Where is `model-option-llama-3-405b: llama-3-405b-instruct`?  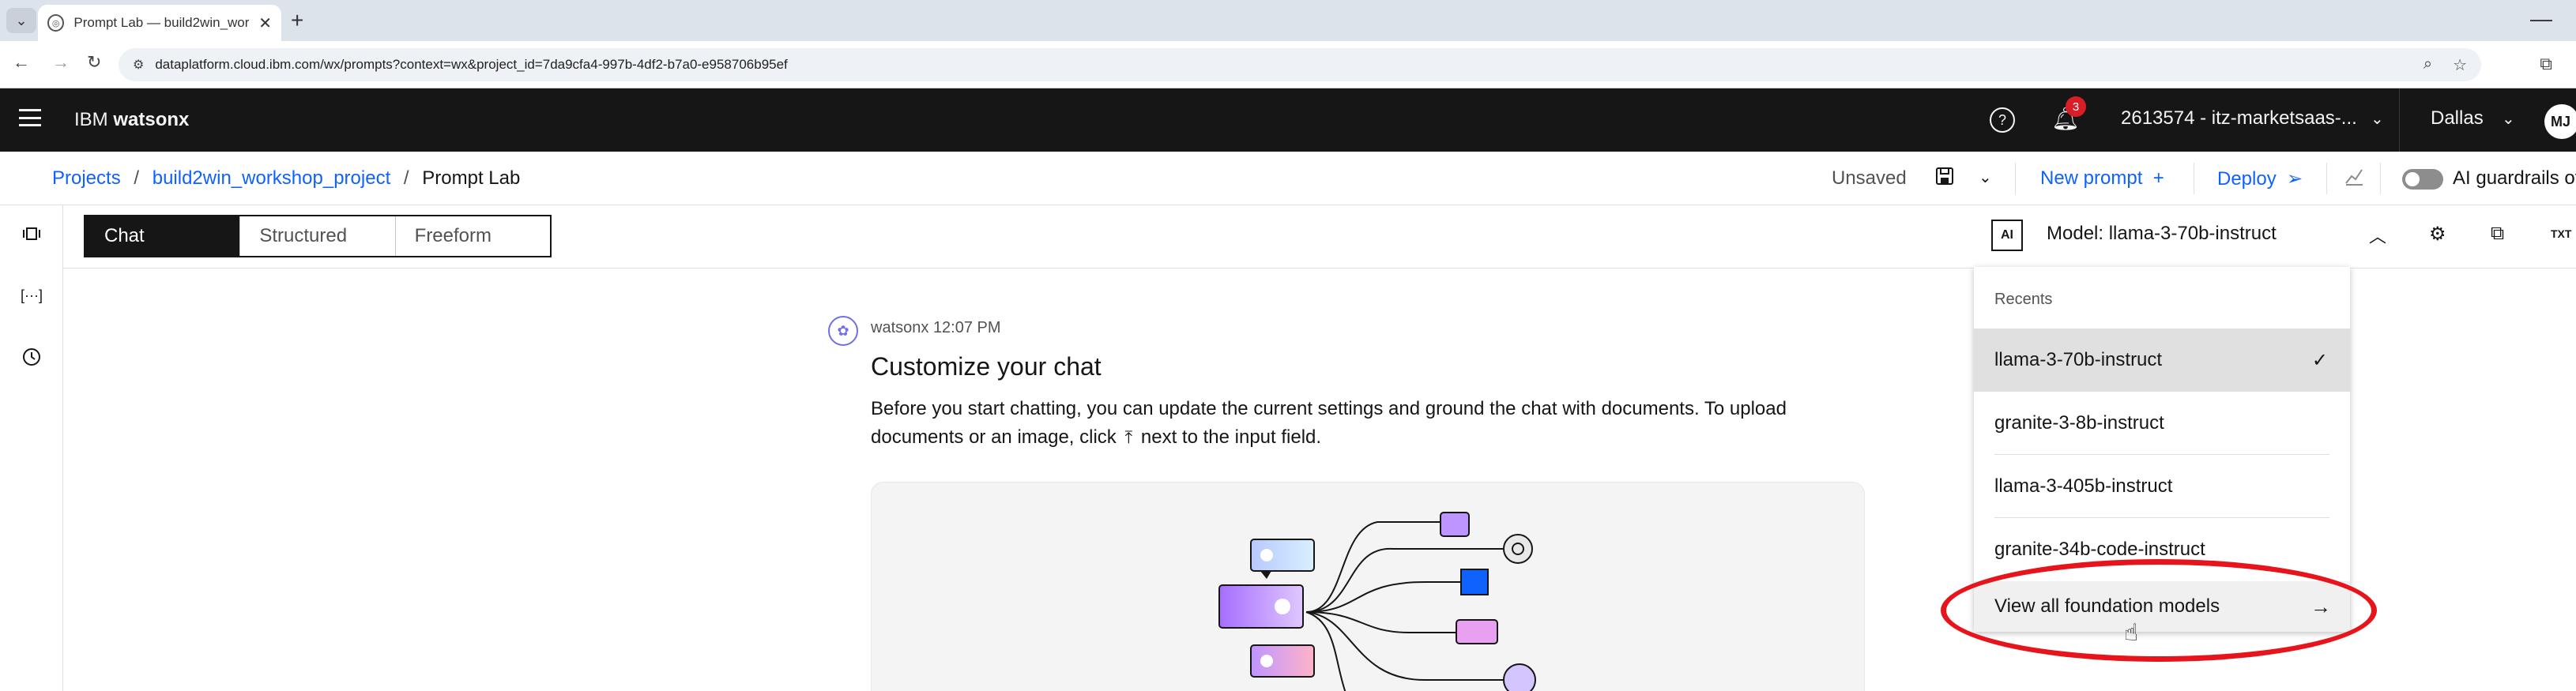 model-option-llama-3-405b: llama-3-405b-instruct is located at coordinates (2162, 486).